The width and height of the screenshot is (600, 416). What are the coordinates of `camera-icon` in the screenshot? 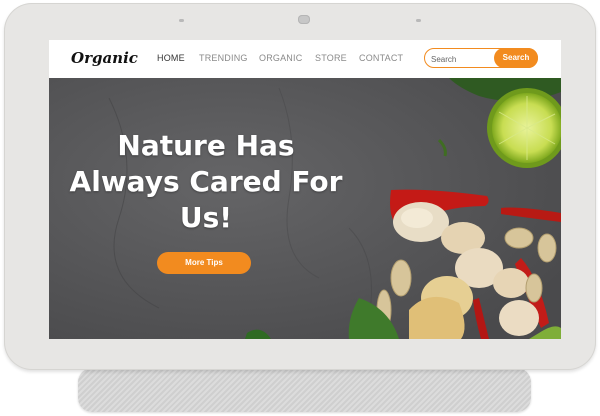 It's located at (304, 19).